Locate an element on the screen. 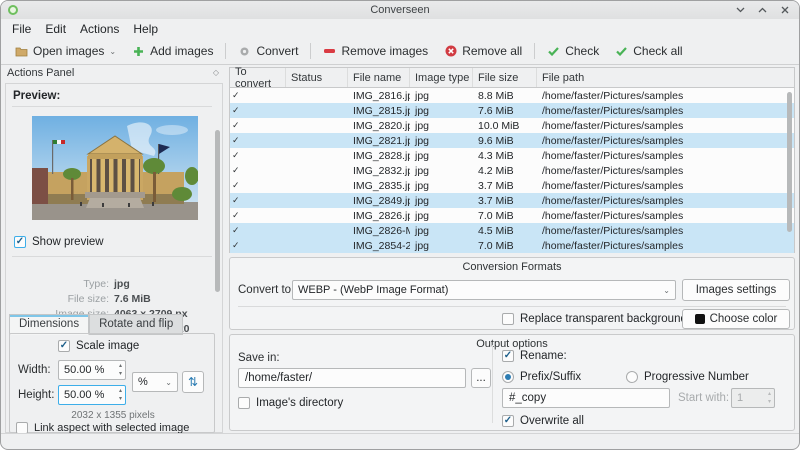 This screenshot has width=800, height=450. table-cell: 8.8 MiB is located at coordinates (496, 95).